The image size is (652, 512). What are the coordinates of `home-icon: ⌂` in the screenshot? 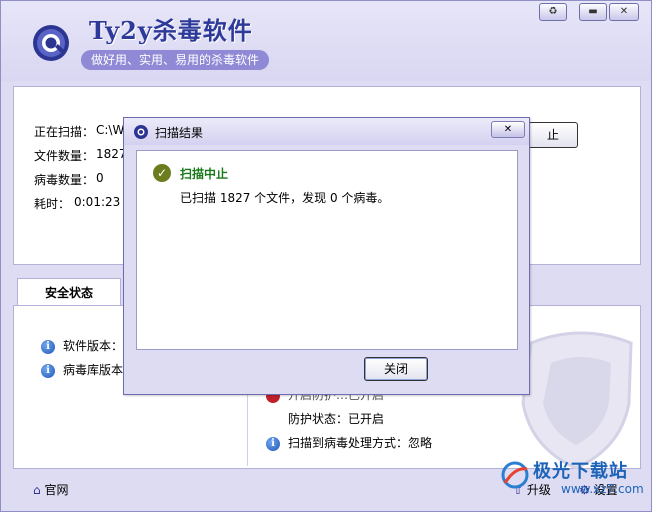 It's located at (37, 490).